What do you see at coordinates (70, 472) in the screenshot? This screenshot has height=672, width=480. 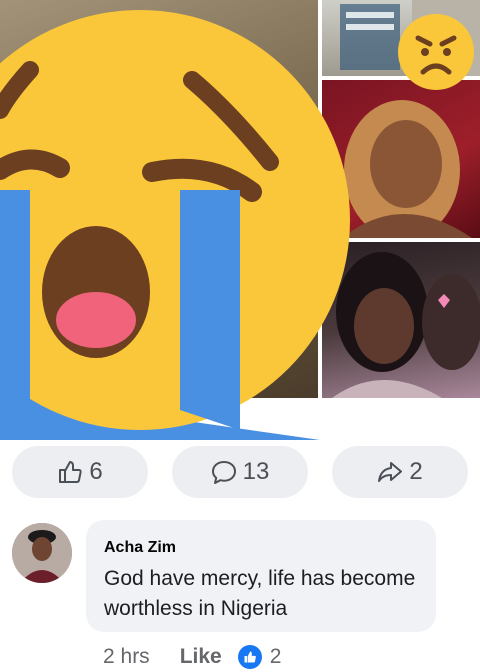 I see `thumbs-up-icon` at bounding box center [70, 472].